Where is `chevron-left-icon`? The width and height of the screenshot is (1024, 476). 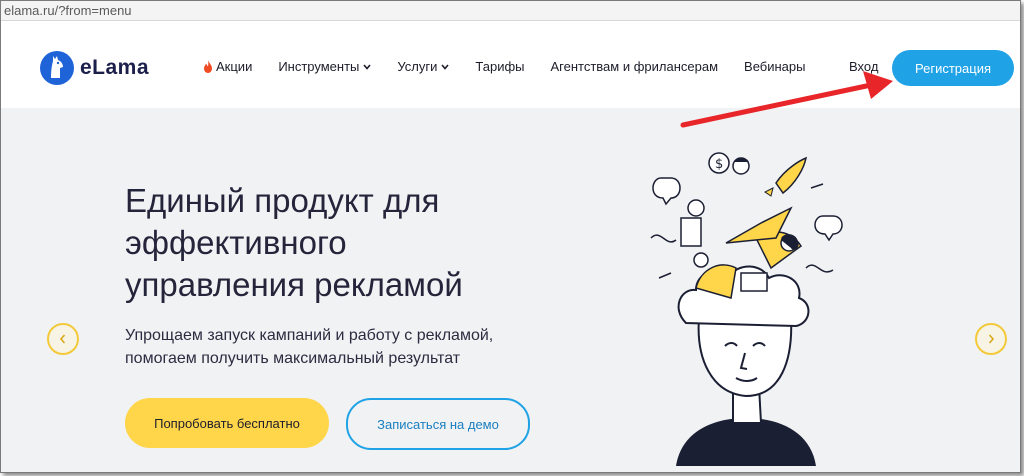
chevron-left-icon is located at coordinates (62, 339).